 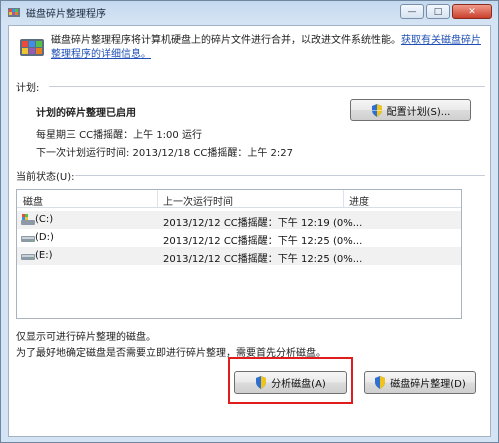 I want to click on caption-buttons: — □ ✕, so click(x=446, y=11).